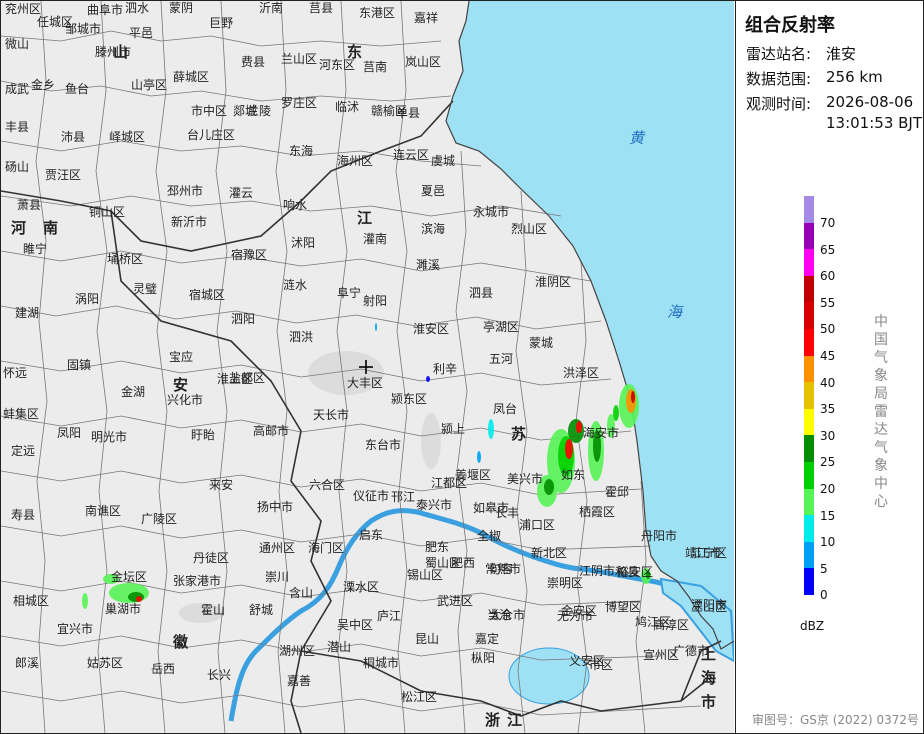 The image size is (924, 734). What do you see at coordinates (349, 293) in the screenshot?
I see `place-label: 阜宁` at bounding box center [349, 293].